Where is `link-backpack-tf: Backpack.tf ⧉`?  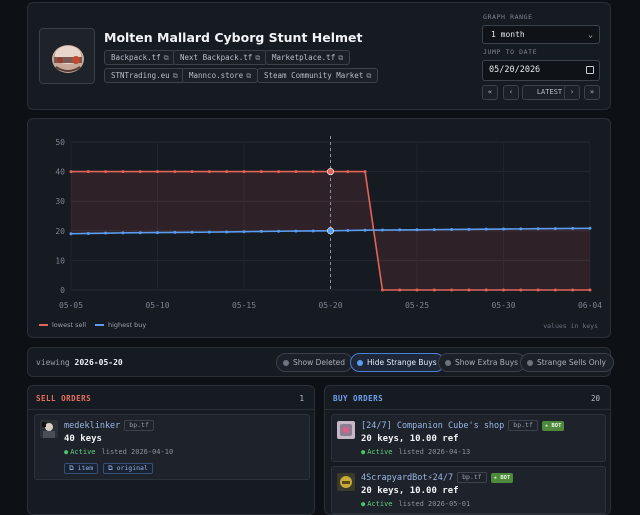
link-backpack-tf: Backpack.tf ⧉ is located at coordinates (140, 57).